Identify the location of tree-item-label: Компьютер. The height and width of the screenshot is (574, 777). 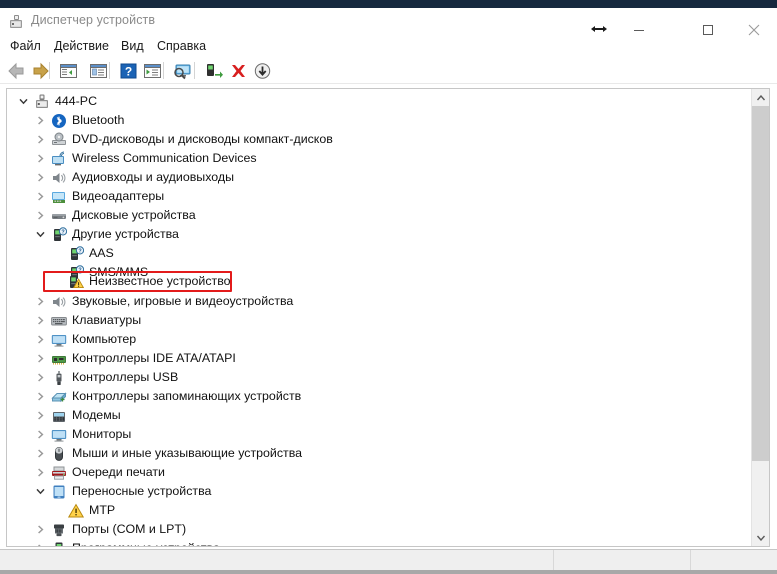
(104, 339).